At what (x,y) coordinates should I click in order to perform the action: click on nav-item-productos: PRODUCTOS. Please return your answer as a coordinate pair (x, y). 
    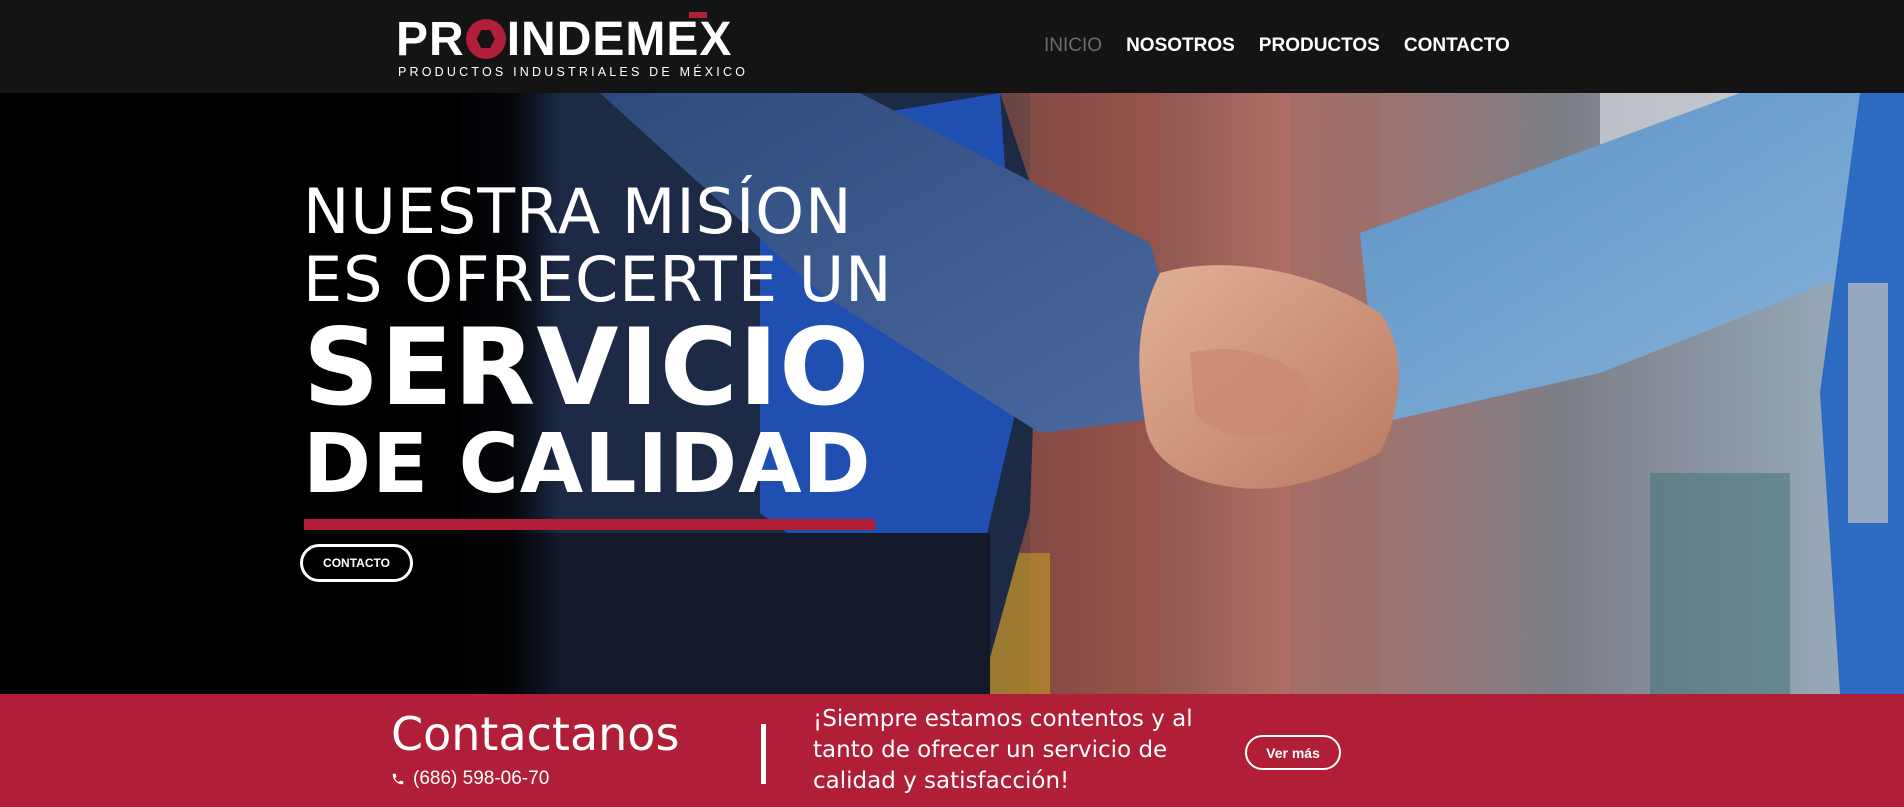
    Looking at the image, I should click on (1319, 46).